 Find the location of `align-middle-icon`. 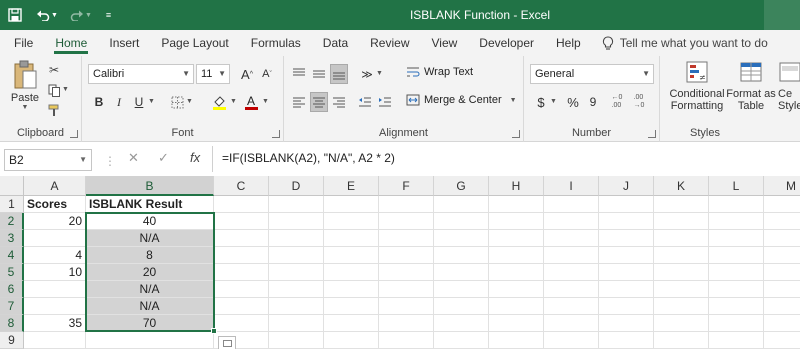

align-middle-icon is located at coordinates (319, 74).